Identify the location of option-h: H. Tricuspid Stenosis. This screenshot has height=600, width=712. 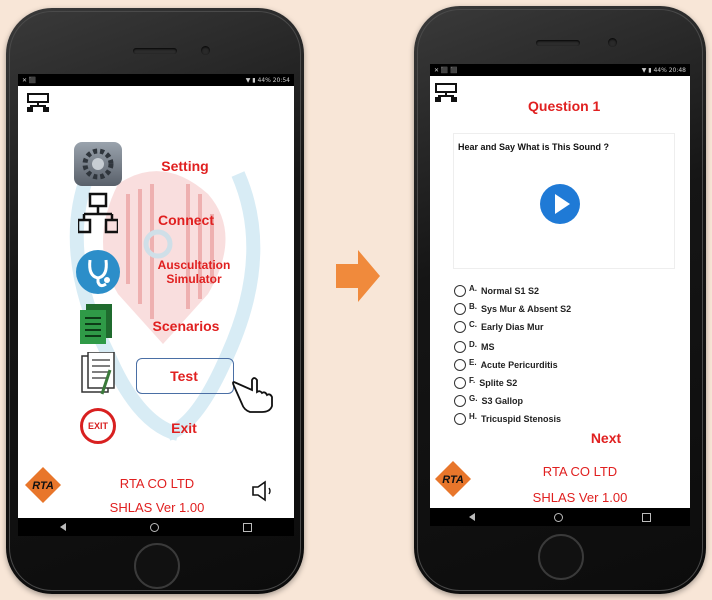
(507, 419).